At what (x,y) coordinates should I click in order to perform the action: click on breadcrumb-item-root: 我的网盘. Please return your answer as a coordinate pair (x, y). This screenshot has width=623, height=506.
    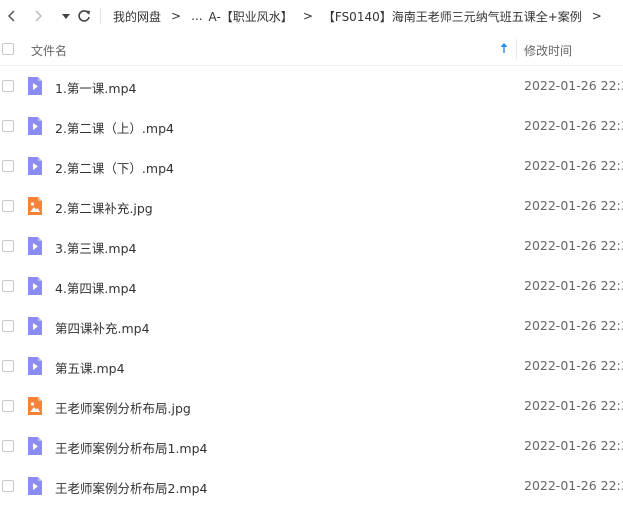
    Looking at the image, I should click on (137, 16).